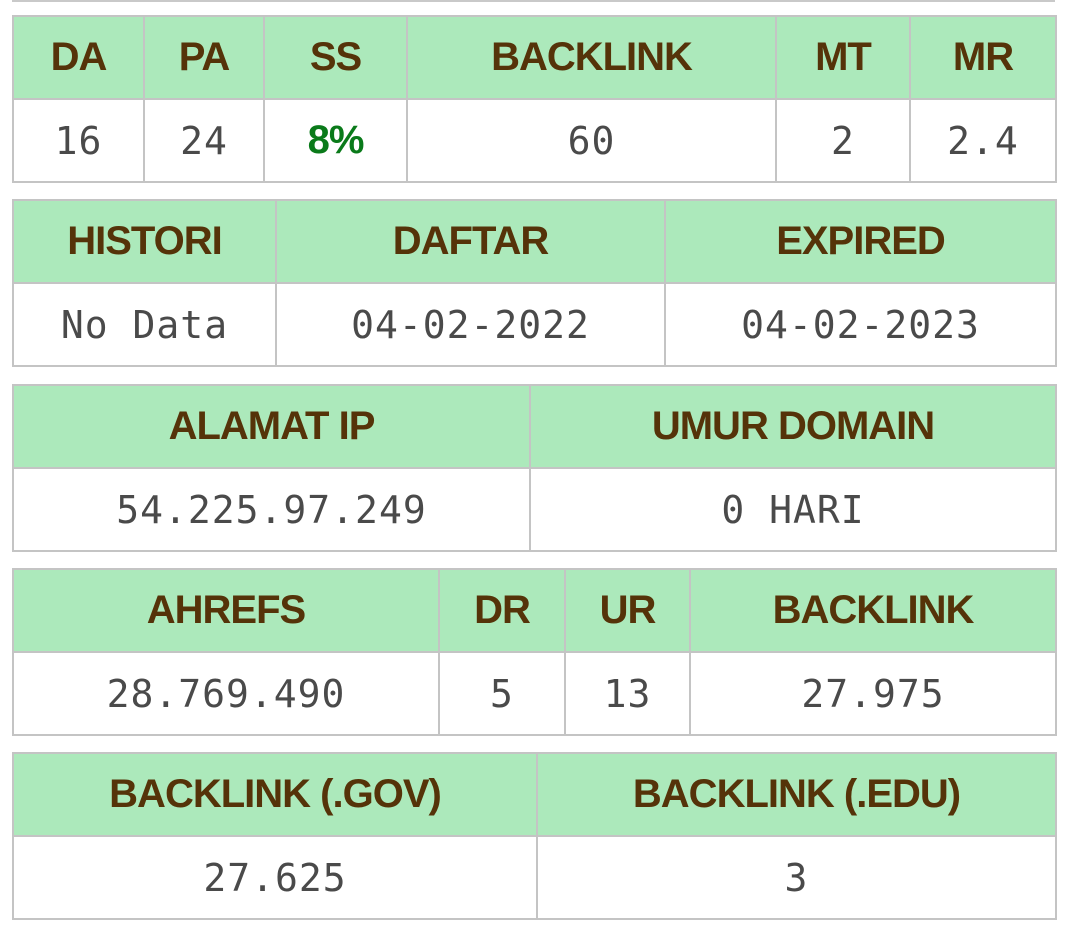 This screenshot has height=937, width=1073. I want to click on ahrefs-value-row: 28.769.490 5 13 27.975, so click(534, 693).